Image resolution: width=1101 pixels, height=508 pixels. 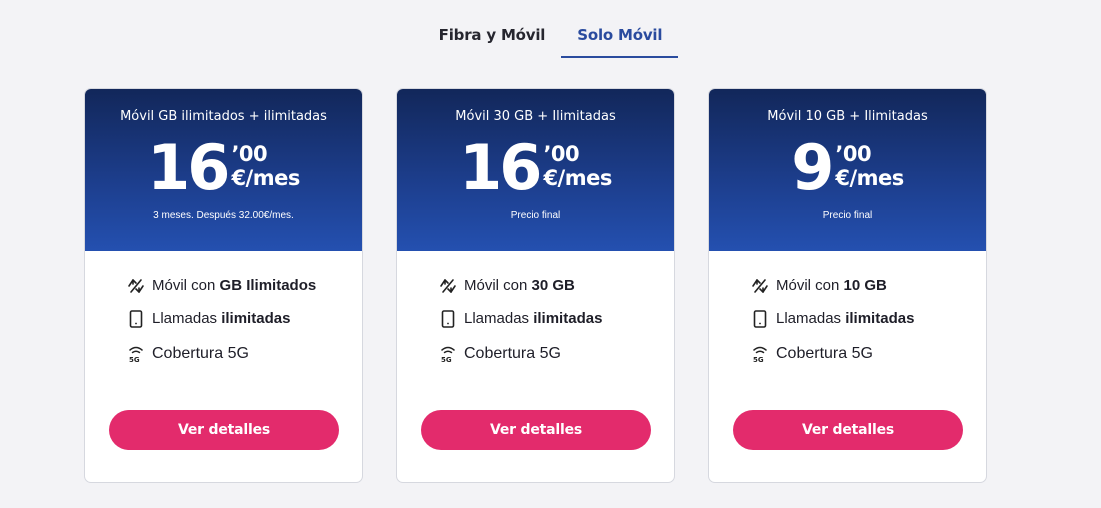 I want to click on price-integer: 9, so click(x=812, y=167).